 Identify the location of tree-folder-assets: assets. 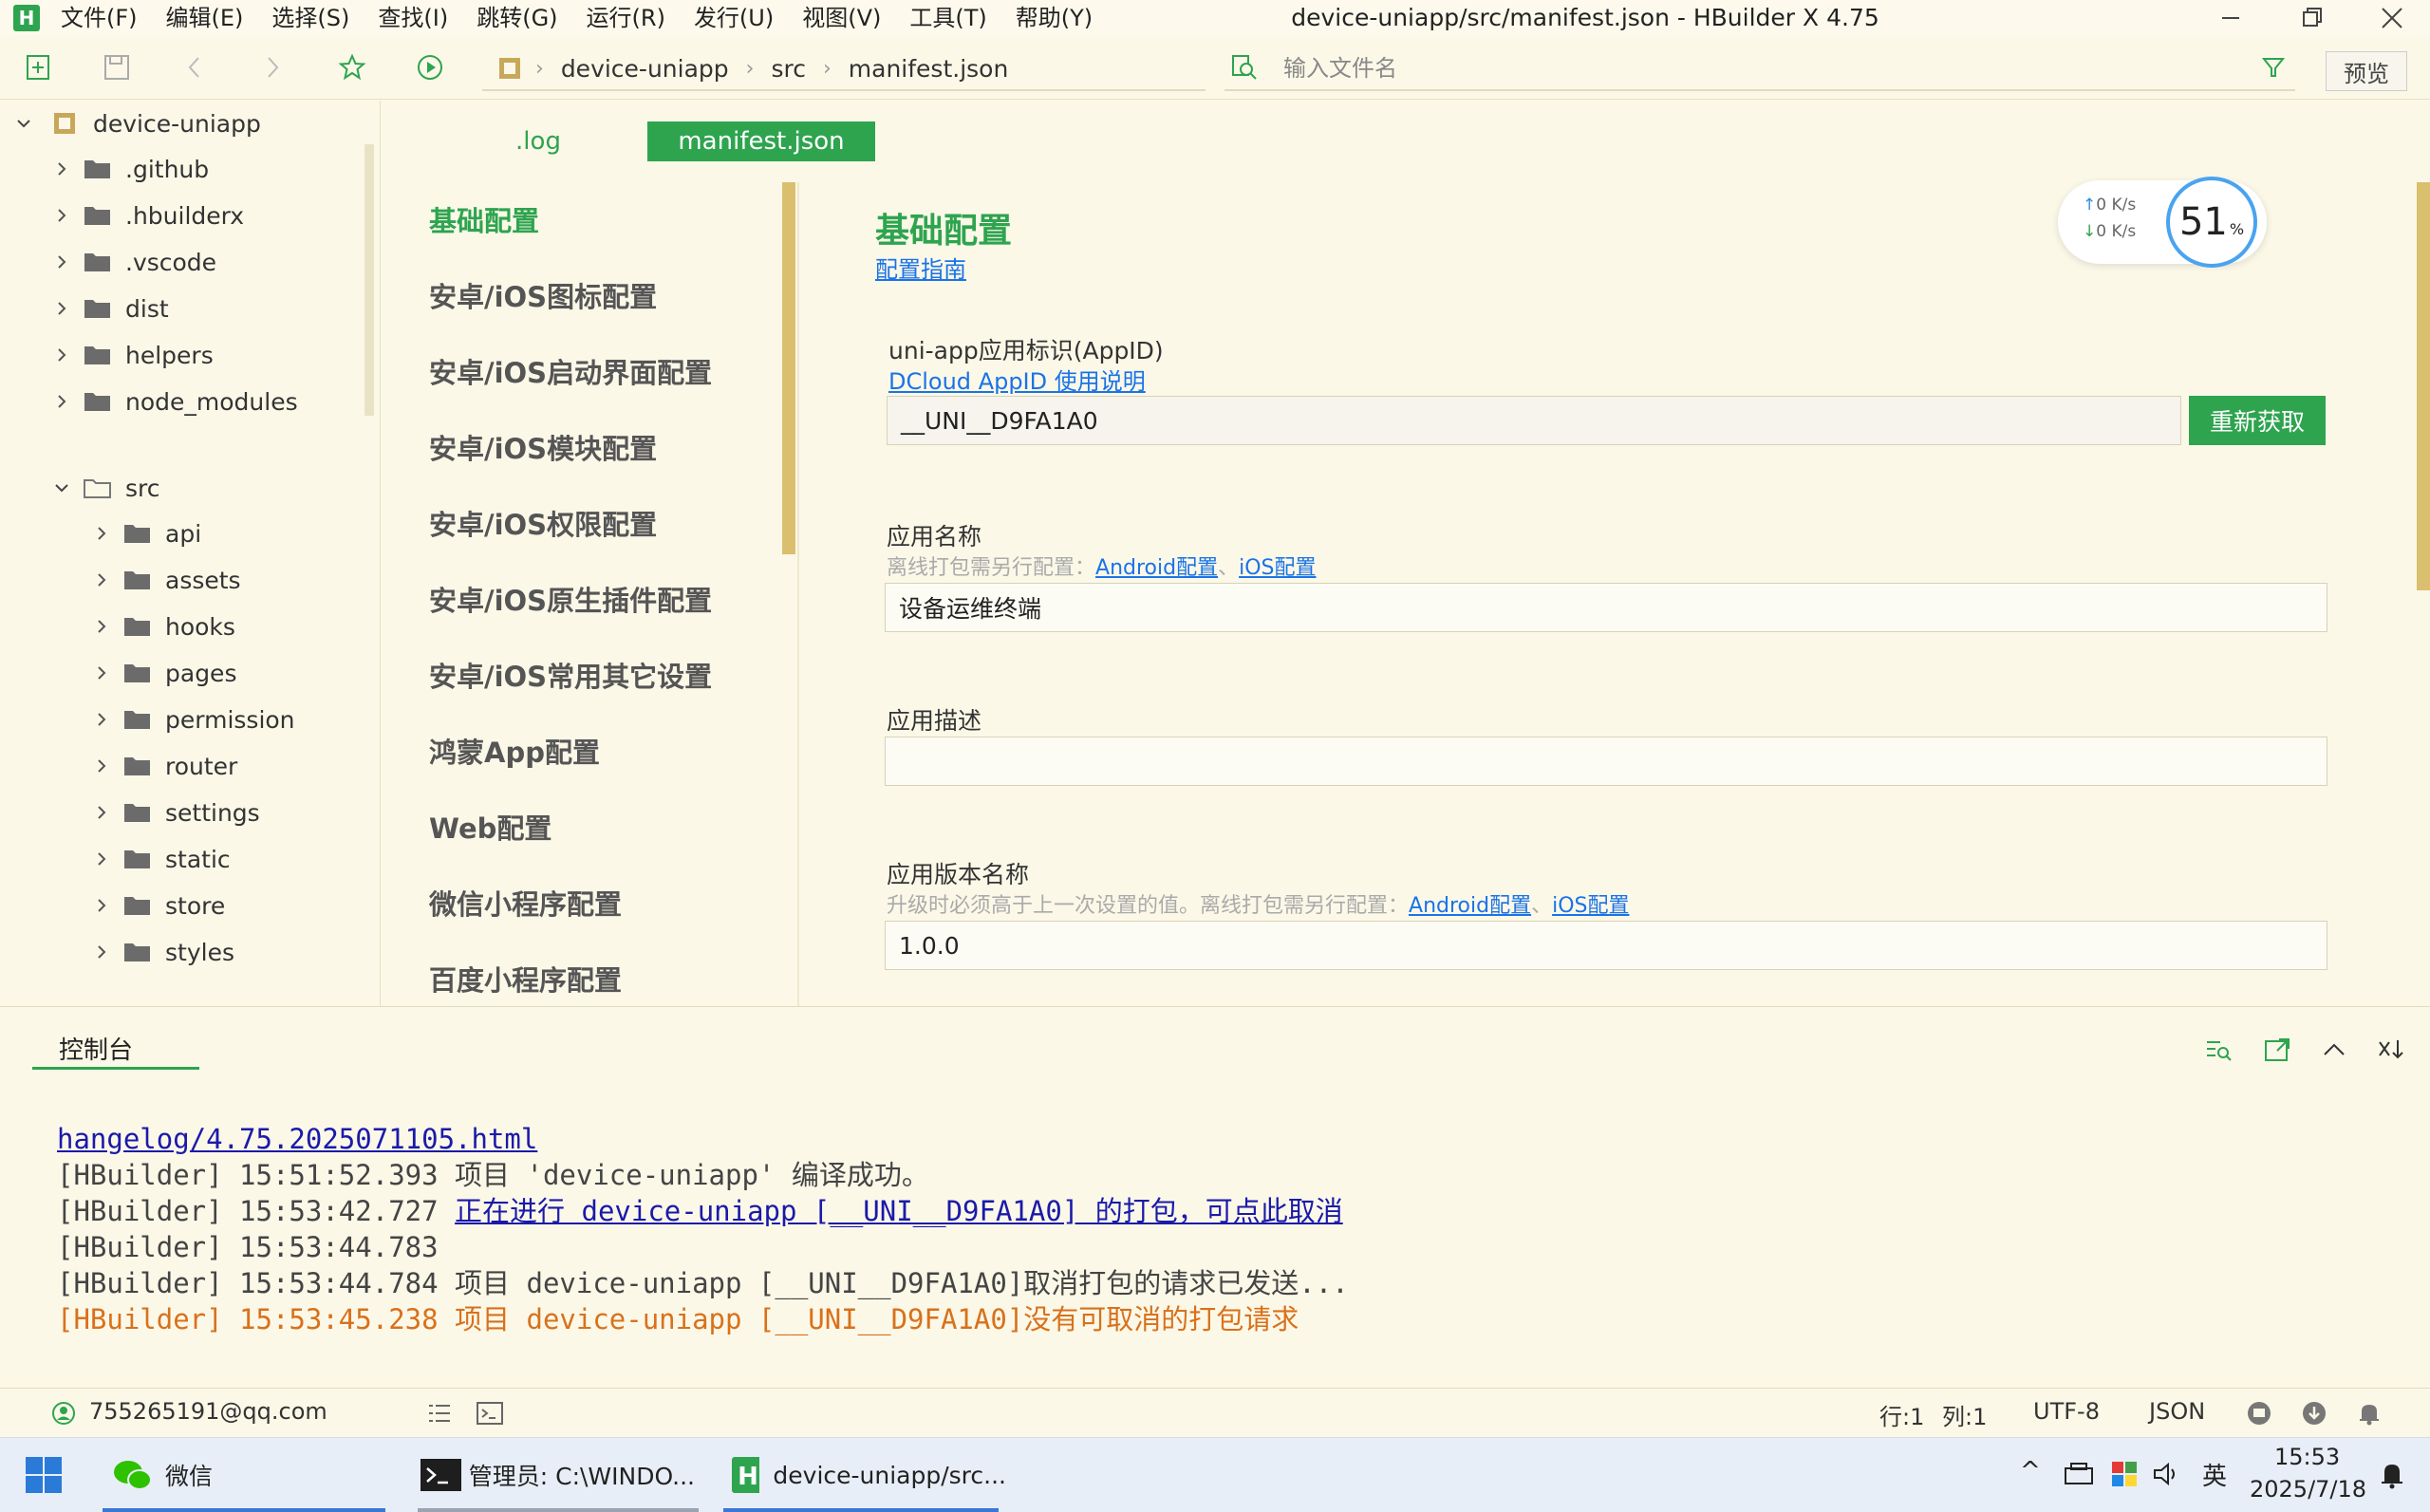
(165, 580).